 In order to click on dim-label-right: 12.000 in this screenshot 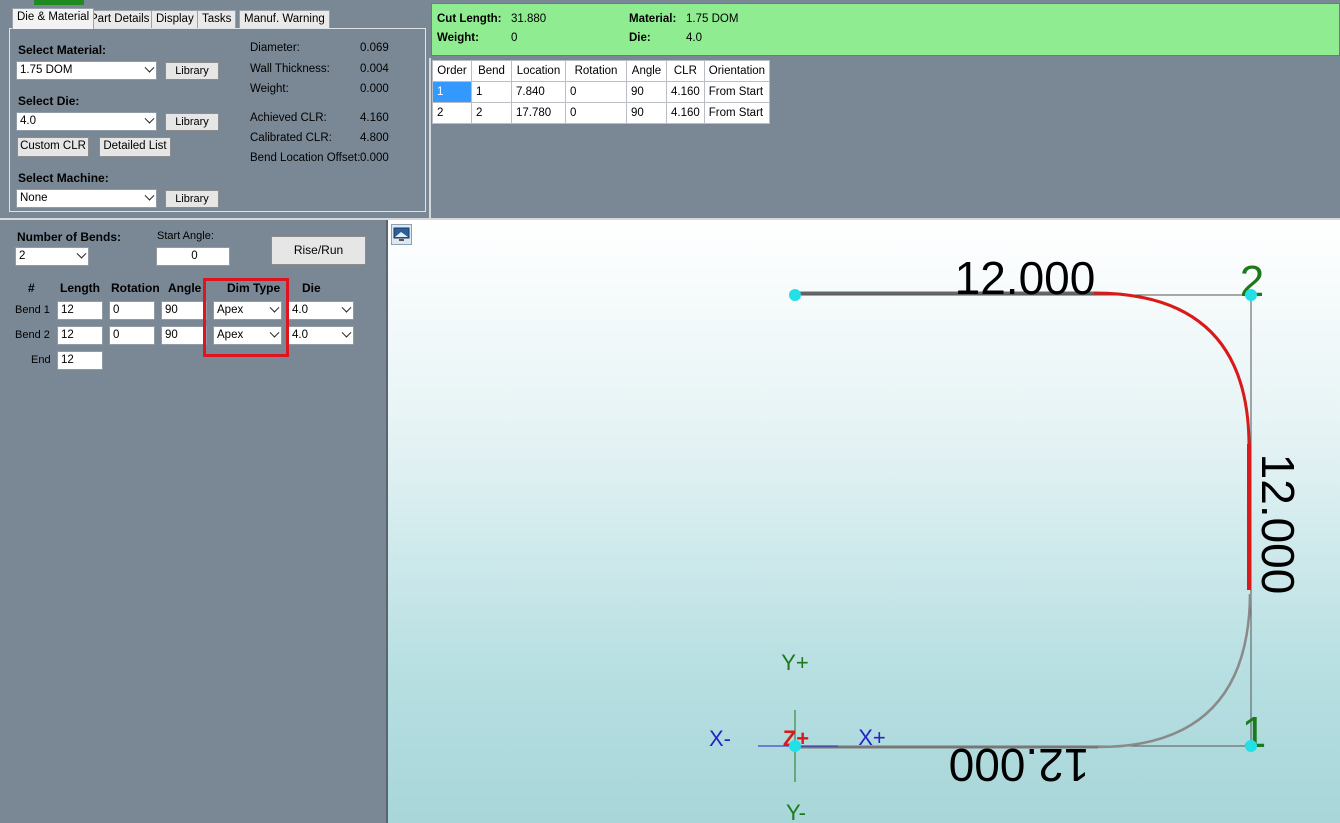, I will do `click(1278, 524)`.